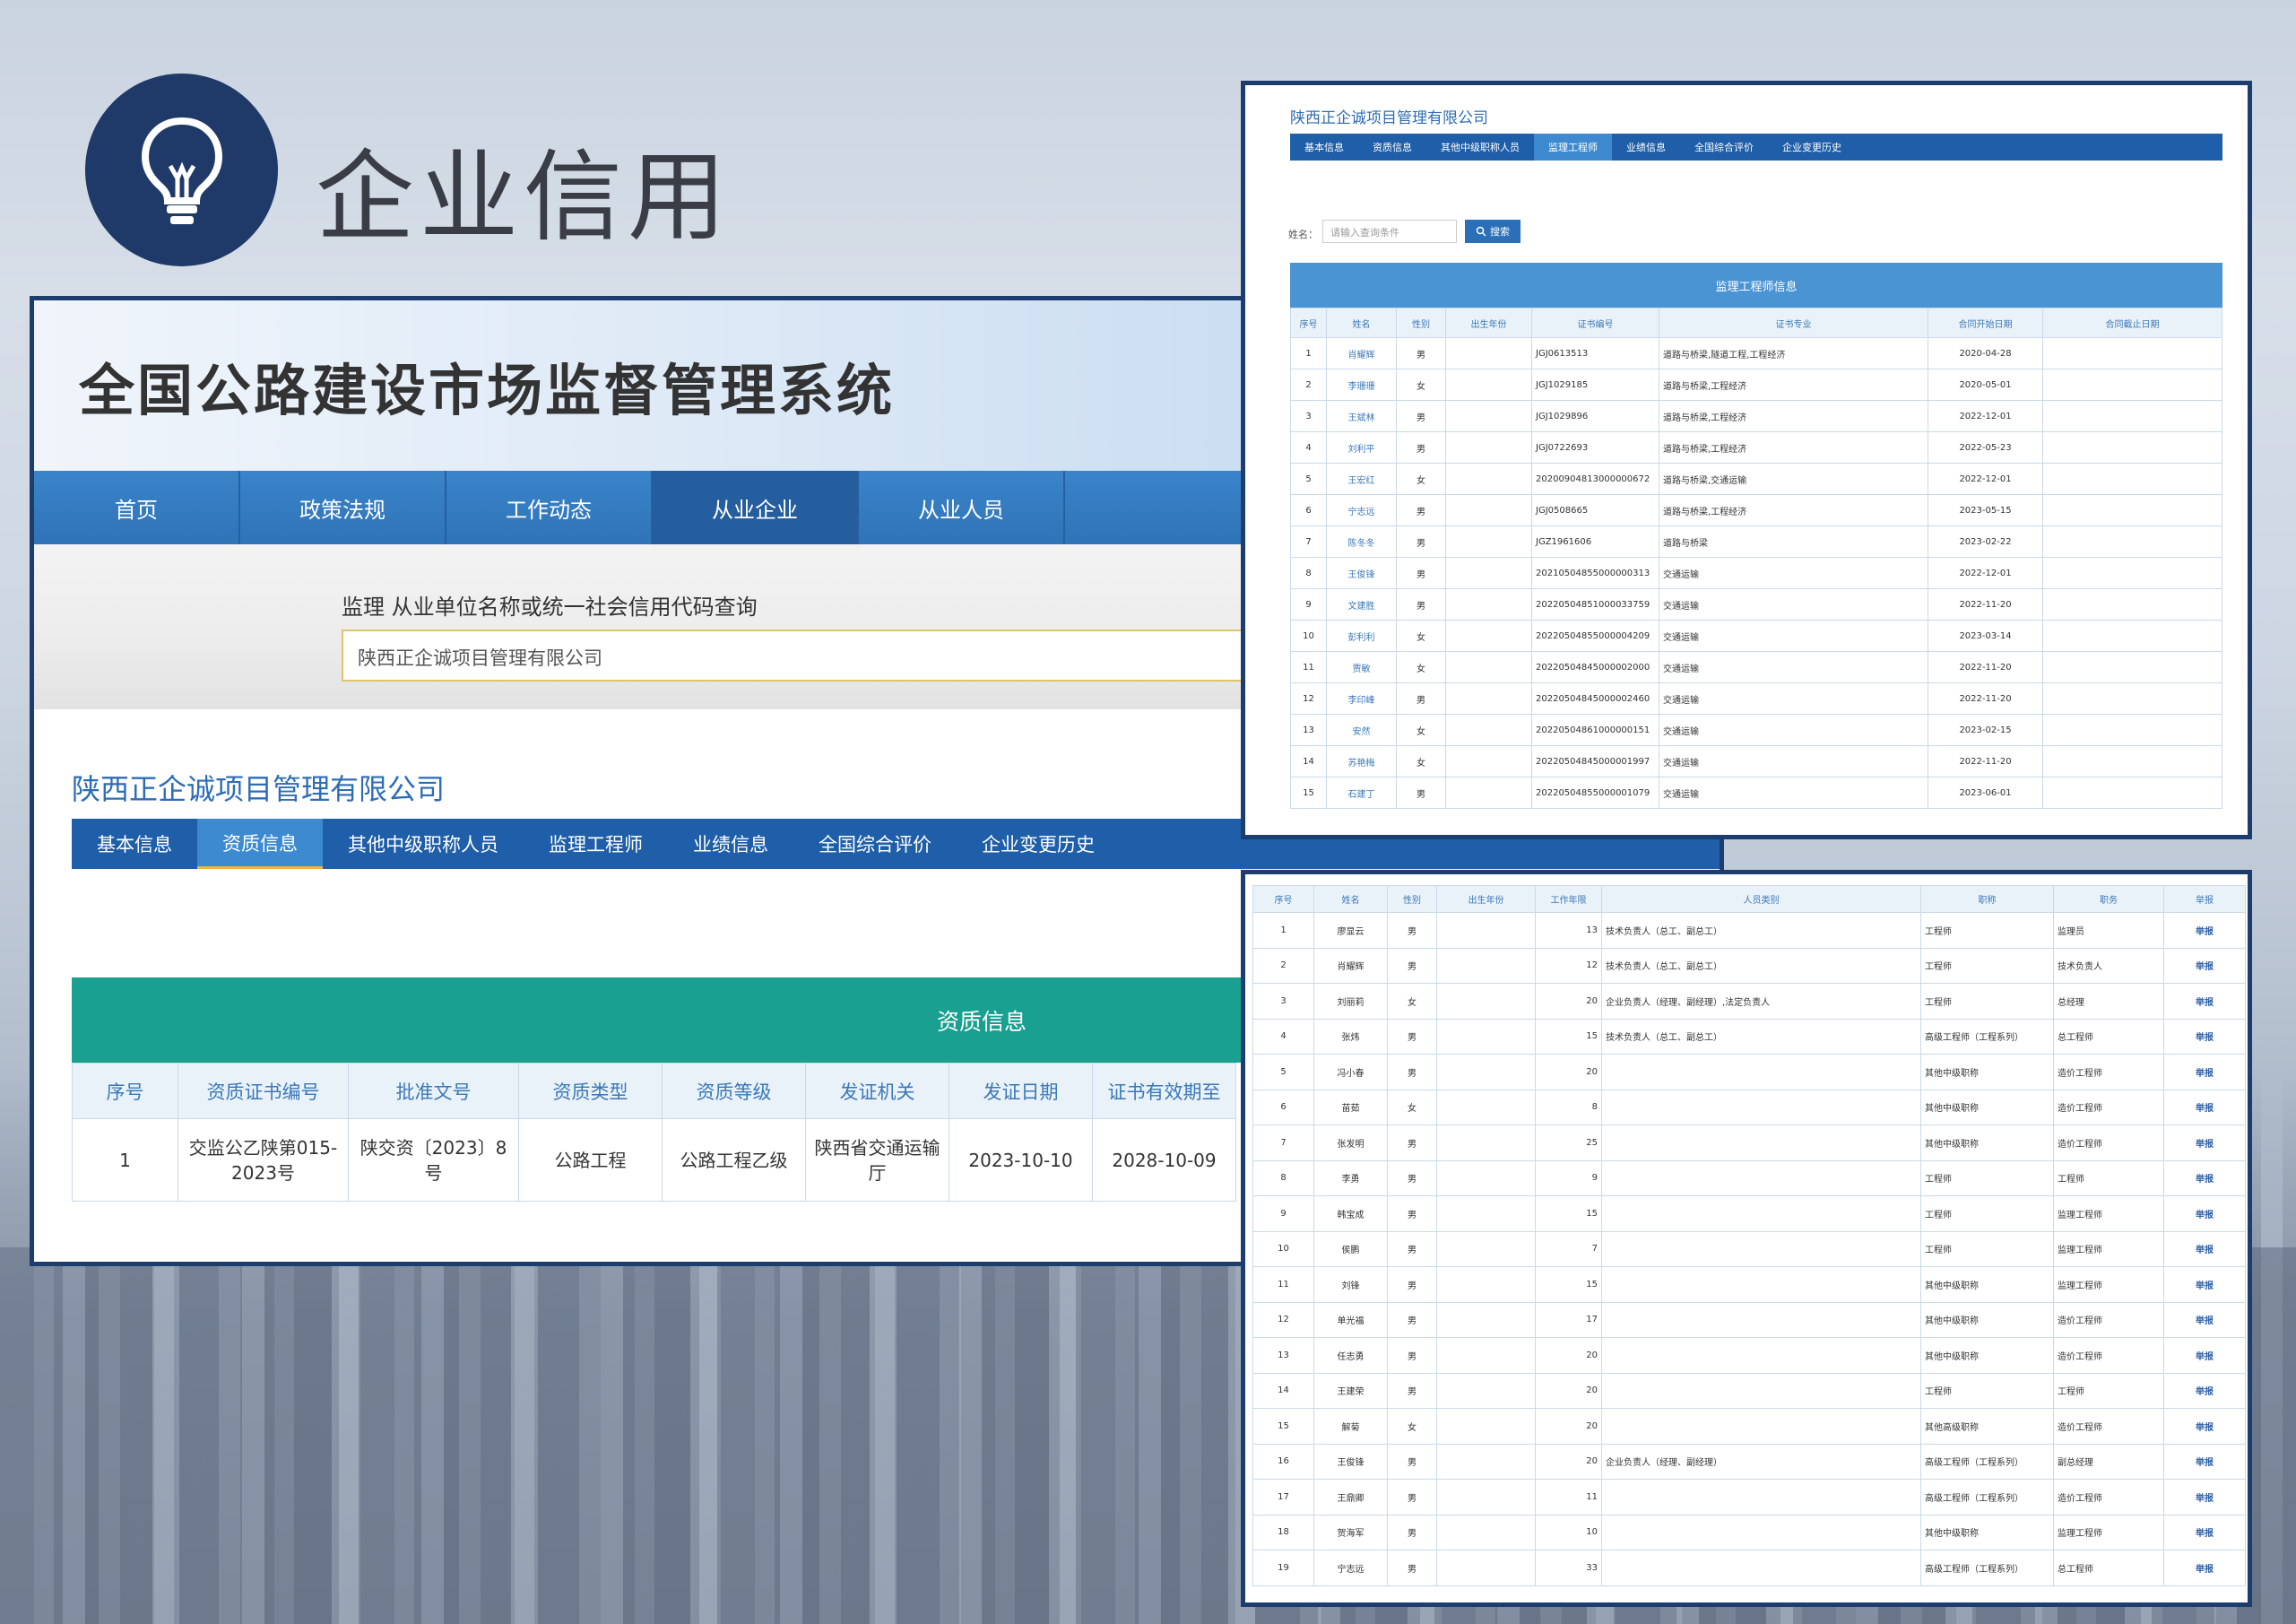 The width and height of the screenshot is (2296, 1624). What do you see at coordinates (1303, 234) in the screenshot?
I see `name-search-label: 姓名：` at bounding box center [1303, 234].